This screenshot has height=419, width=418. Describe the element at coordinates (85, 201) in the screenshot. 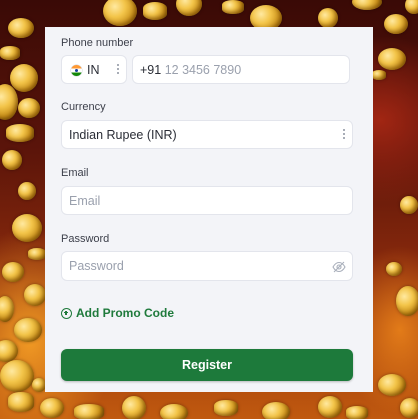

I see `email-placeholder: Email` at that location.